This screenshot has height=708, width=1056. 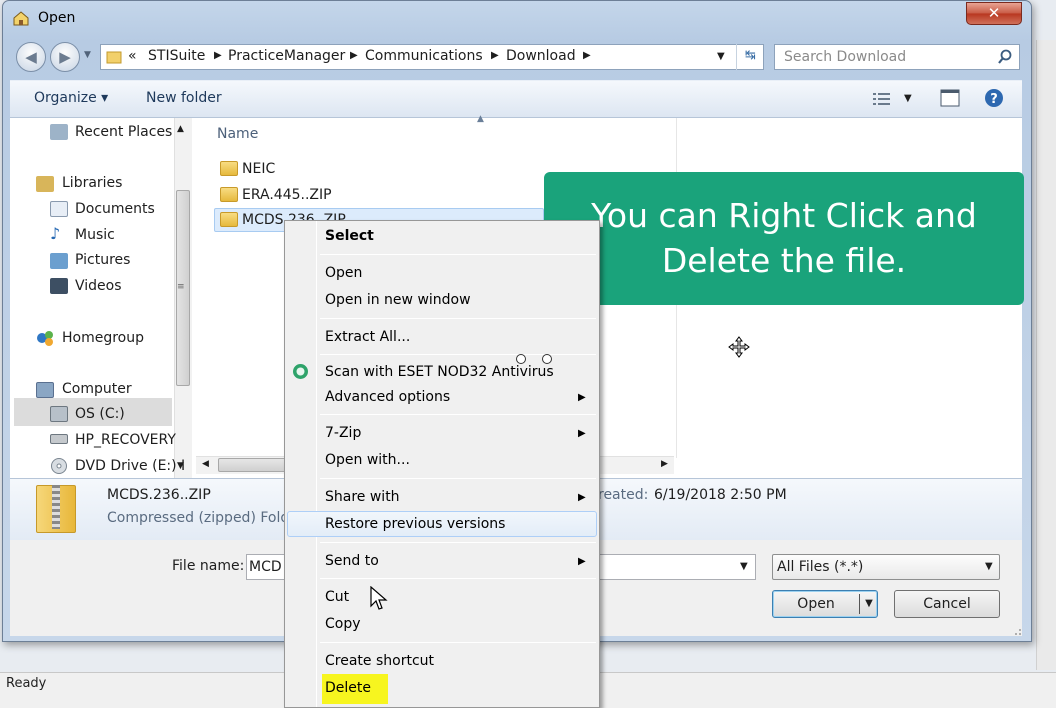 I want to click on scroll-right-icon: ▶, so click(x=664, y=464).